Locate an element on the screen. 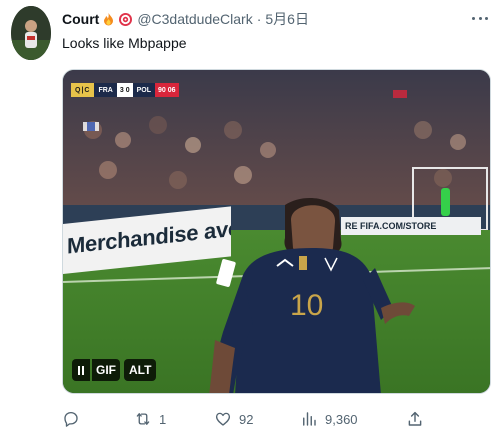 This screenshot has height=440, width=500. views-count: 9,360 is located at coordinates (341, 419).